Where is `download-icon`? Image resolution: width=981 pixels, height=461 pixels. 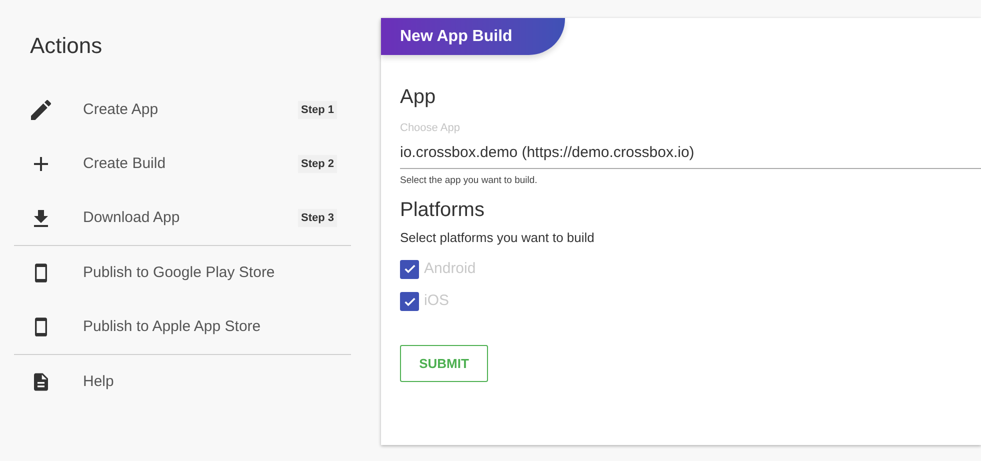
download-icon is located at coordinates (41, 218).